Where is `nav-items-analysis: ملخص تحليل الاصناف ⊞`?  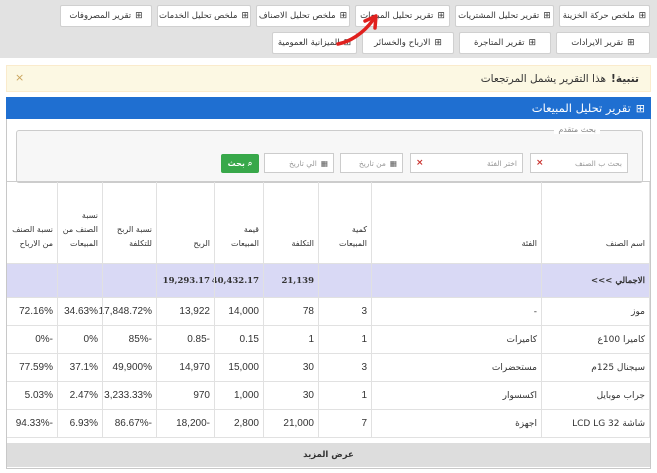 nav-items-analysis: ملخص تحليل الاصناف ⊞ is located at coordinates (303, 16).